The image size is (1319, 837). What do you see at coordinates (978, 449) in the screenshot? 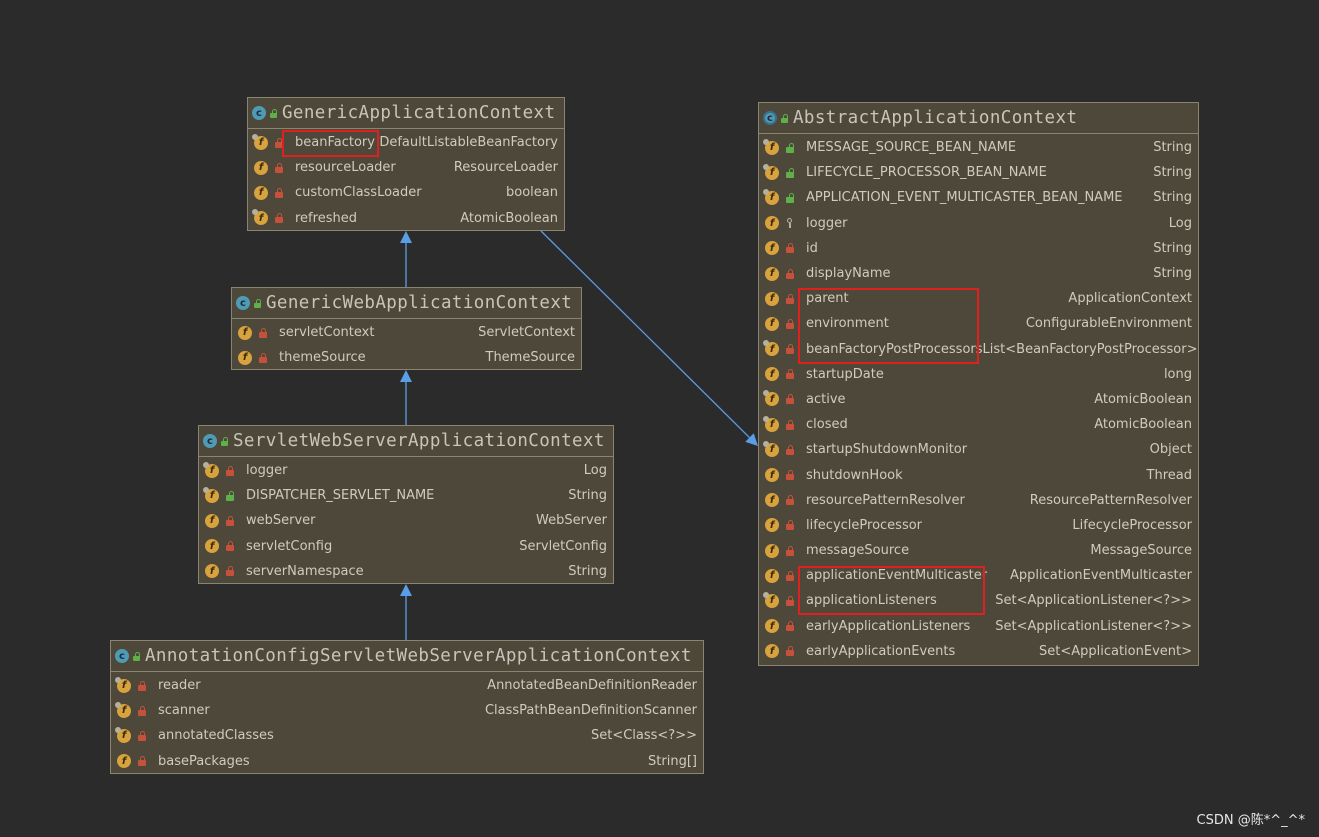
I see `field-row: f startupShutdownMonitor Object` at bounding box center [978, 449].